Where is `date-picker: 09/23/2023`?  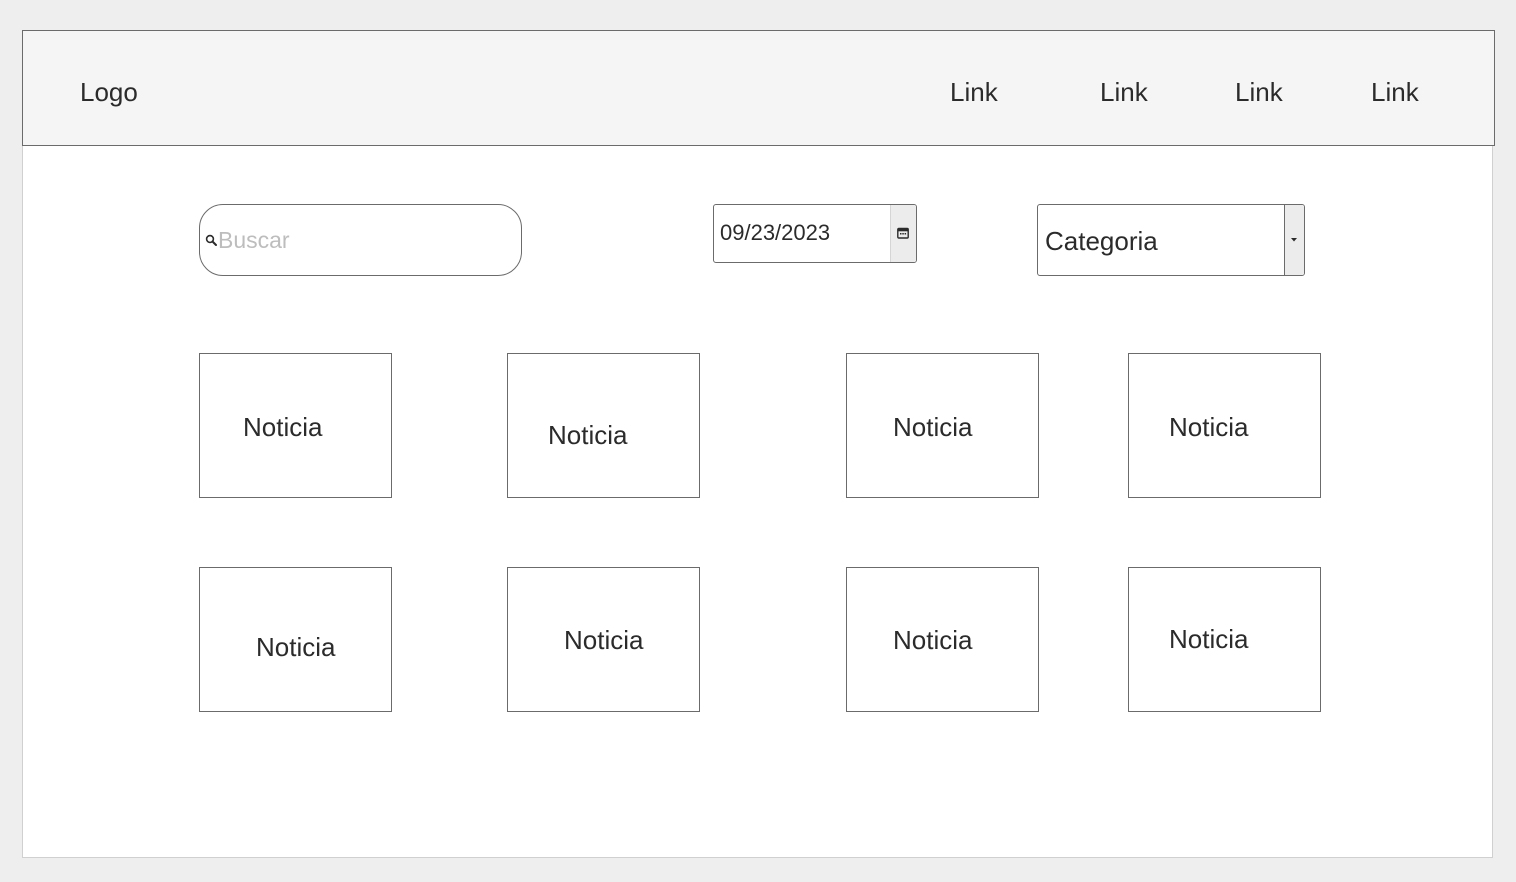
date-picker: 09/23/2023 is located at coordinates (815, 233).